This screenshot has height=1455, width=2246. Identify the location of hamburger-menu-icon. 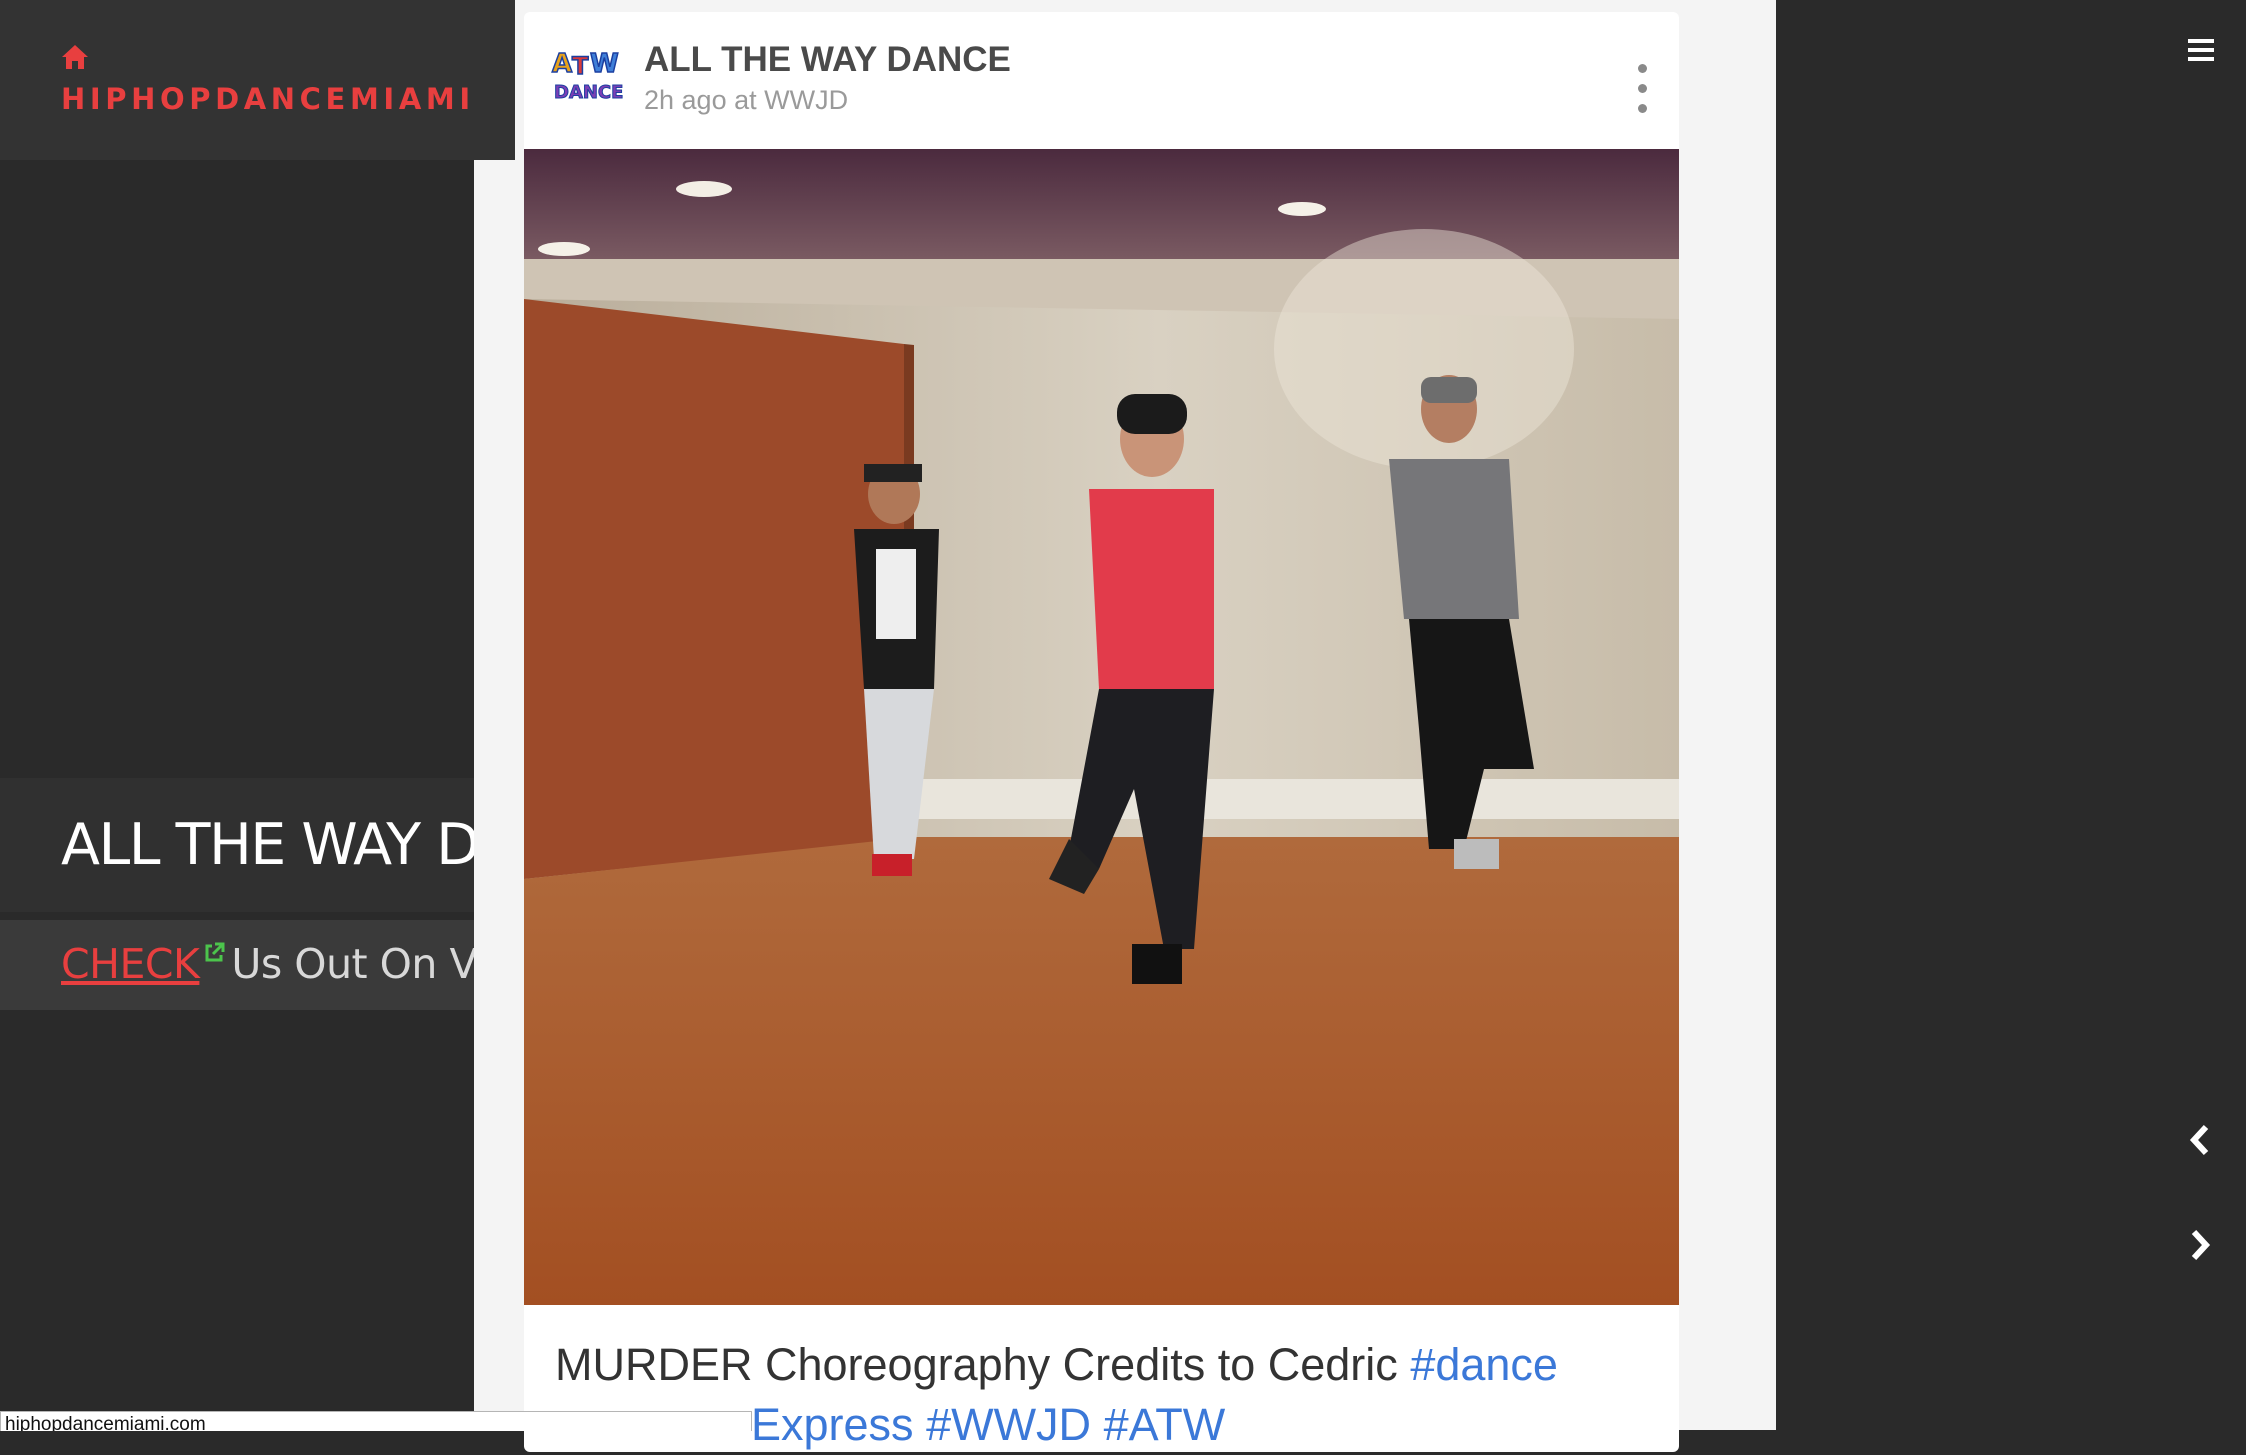
(2201, 50).